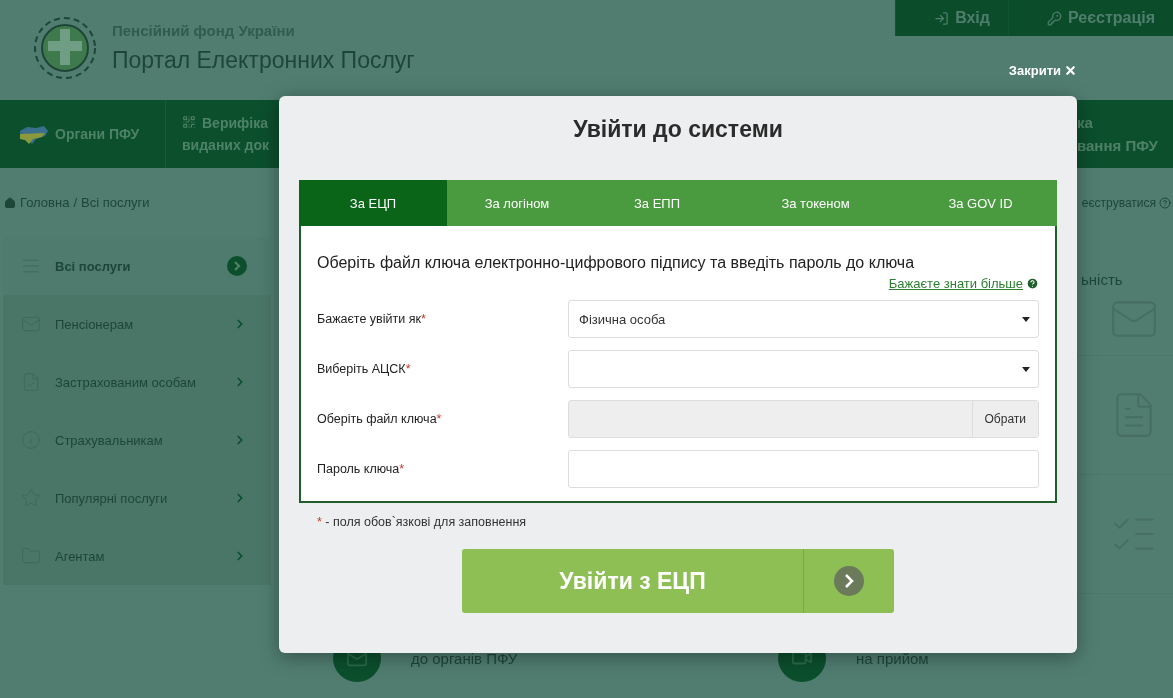 The width and height of the screenshot is (1173, 698). Describe the element at coordinates (678, 581) in the screenshot. I see `login-button: Увійти з ЕЦП` at that location.